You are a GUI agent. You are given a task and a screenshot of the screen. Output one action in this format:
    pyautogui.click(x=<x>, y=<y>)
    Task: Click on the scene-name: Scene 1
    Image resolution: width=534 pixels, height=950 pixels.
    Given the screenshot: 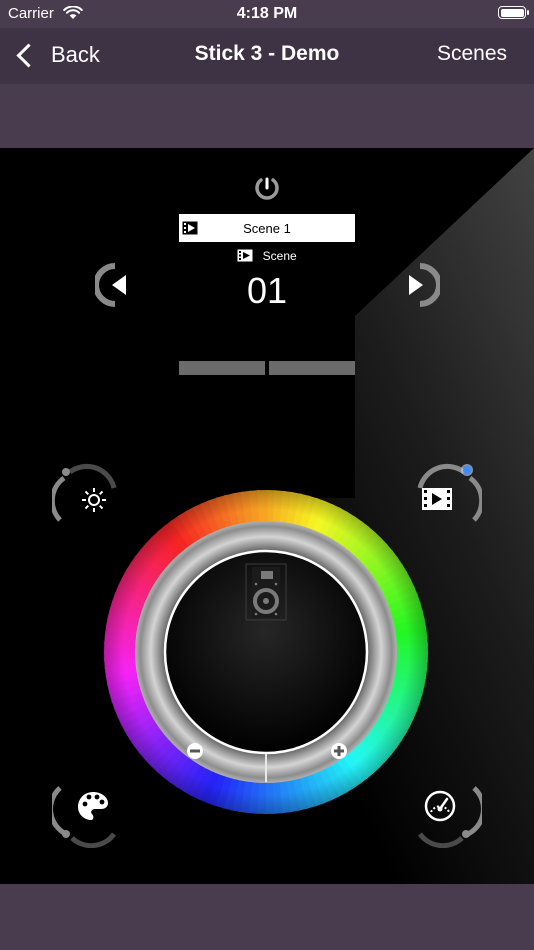 What is the action you would take?
    pyautogui.click(x=267, y=228)
    